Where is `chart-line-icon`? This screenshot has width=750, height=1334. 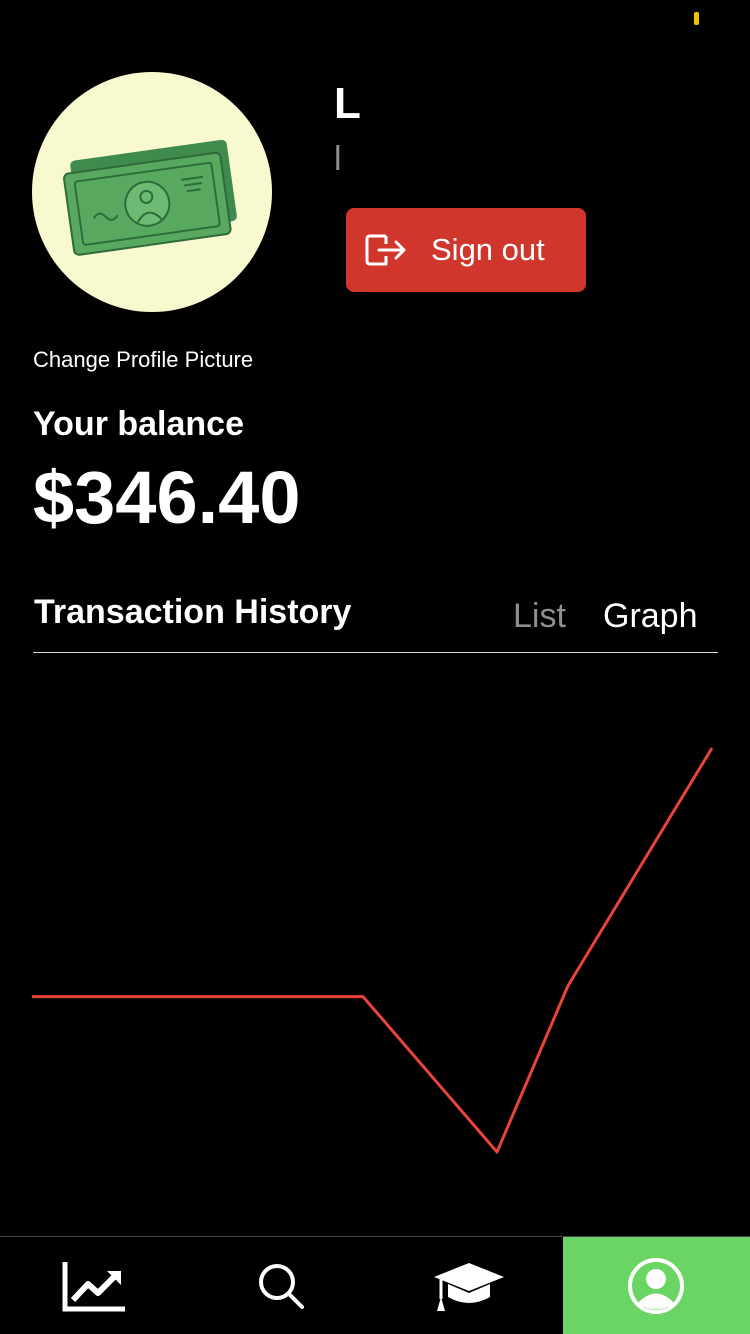
chart-line-icon is located at coordinates (93, 1287).